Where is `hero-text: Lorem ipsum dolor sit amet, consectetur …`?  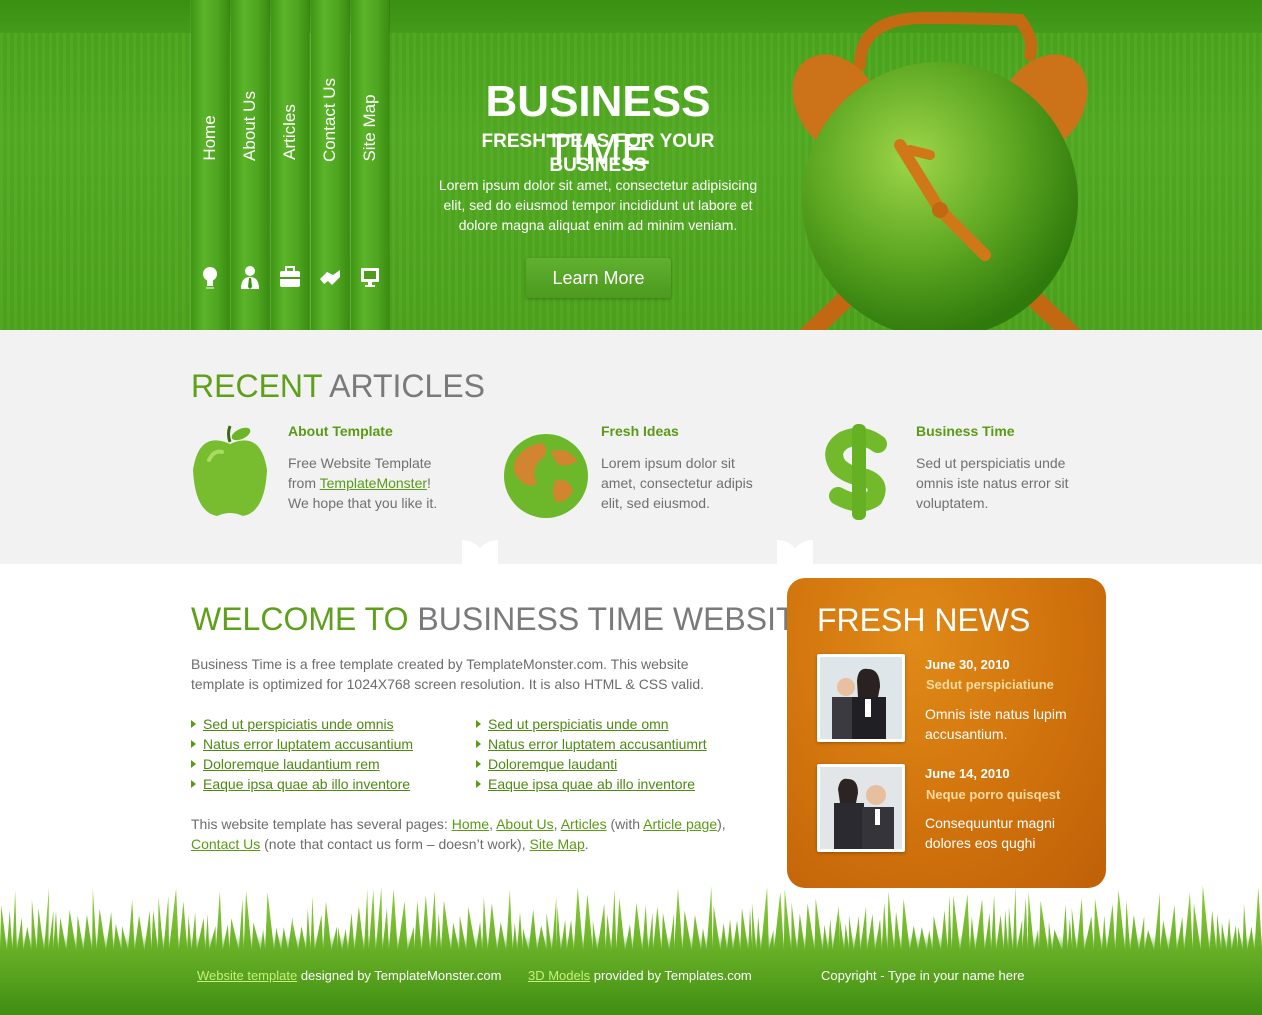 hero-text: Lorem ipsum dolor sit amet, consectetur … is located at coordinates (598, 205).